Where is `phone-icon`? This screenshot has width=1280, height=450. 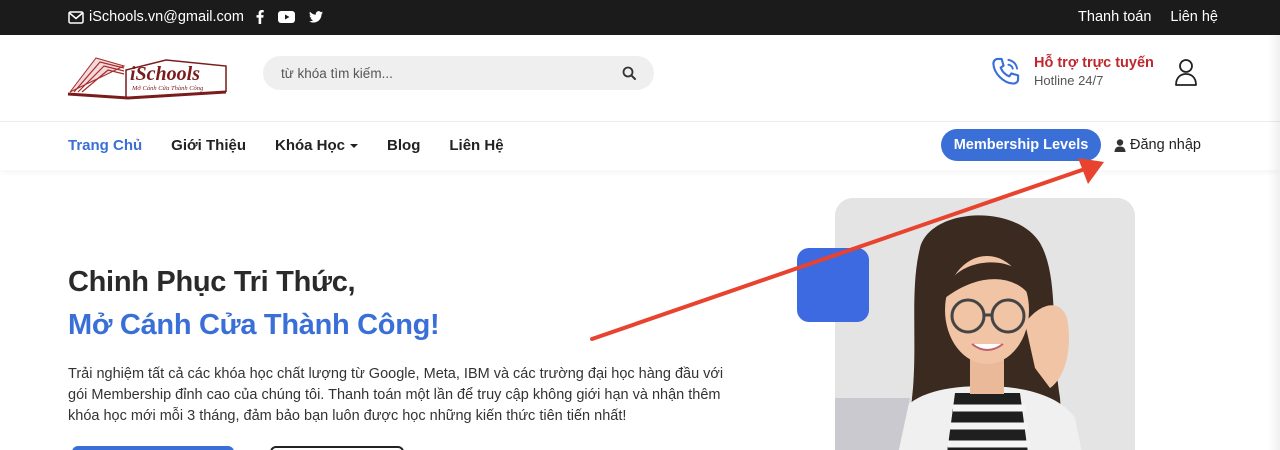
phone-icon is located at coordinates (1006, 71).